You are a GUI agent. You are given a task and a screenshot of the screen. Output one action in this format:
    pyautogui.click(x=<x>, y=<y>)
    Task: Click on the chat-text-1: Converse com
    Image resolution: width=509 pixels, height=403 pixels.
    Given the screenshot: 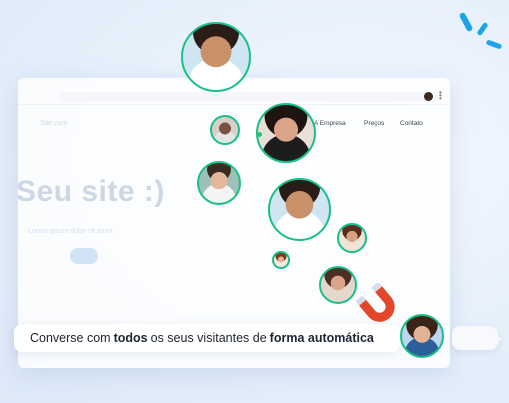 What is the action you would take?
    pyautogui.click(x=70, y=338)
    